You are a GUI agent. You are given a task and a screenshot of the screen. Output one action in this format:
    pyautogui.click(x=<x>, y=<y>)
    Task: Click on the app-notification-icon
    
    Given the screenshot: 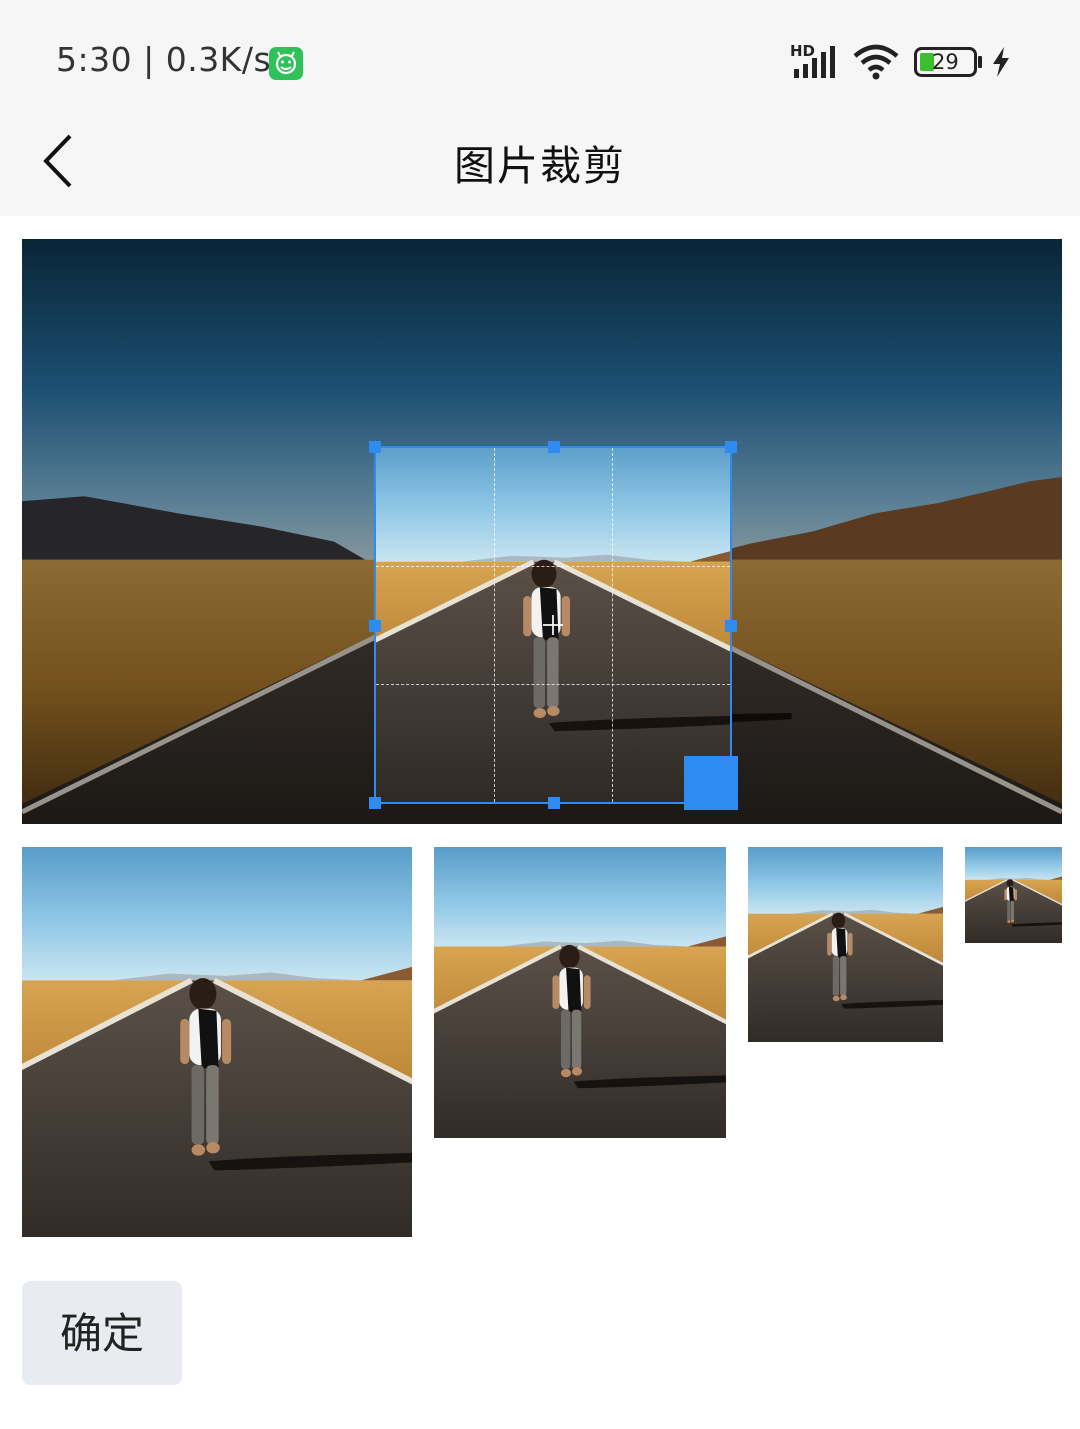 What is the action you would take?
    pyautogui.click(x=286, y=63)
    